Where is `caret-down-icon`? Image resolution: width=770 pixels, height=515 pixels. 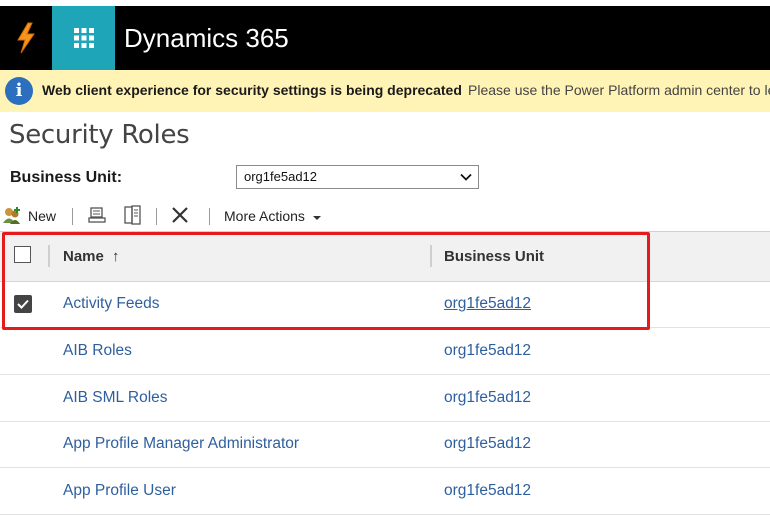
caret-down-icon is located at coordinates (316, 216).